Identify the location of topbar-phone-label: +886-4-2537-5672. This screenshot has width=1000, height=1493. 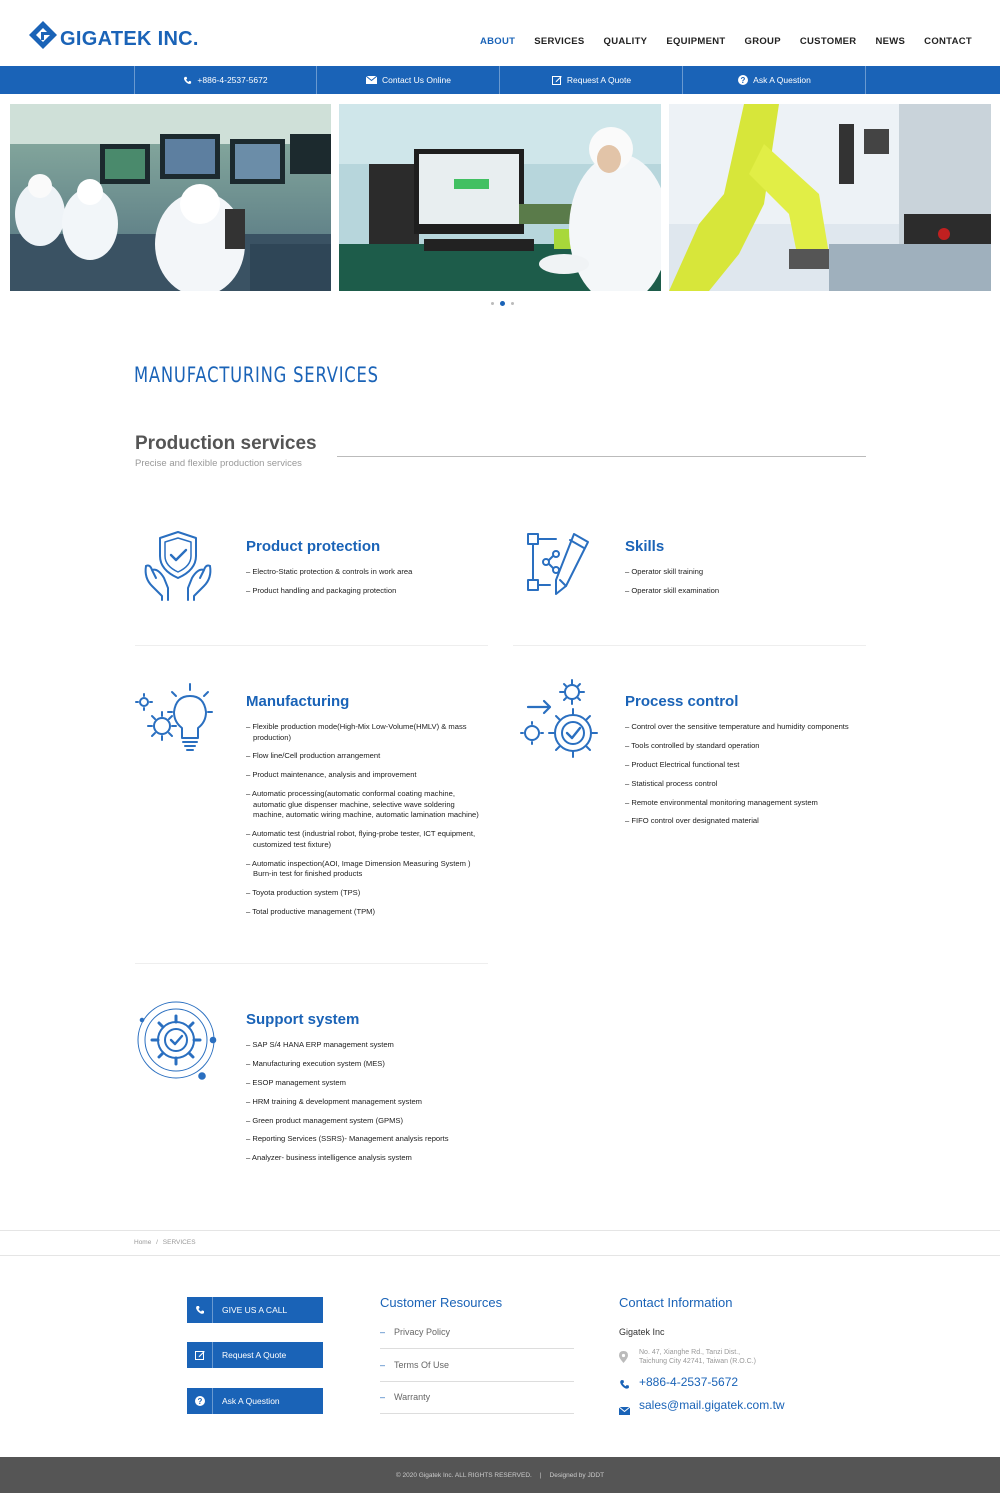
(232, 80).